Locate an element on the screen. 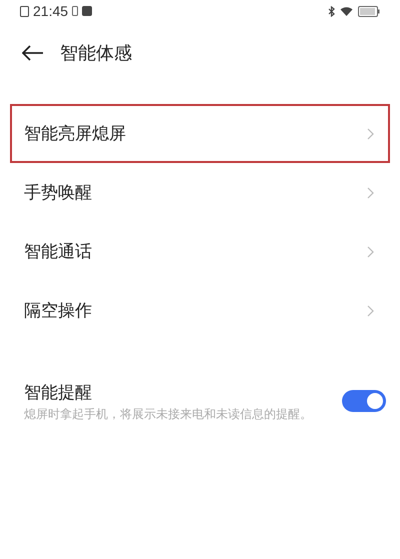  menu-item-label: 智能通话 is located at coordinates (58, 251).